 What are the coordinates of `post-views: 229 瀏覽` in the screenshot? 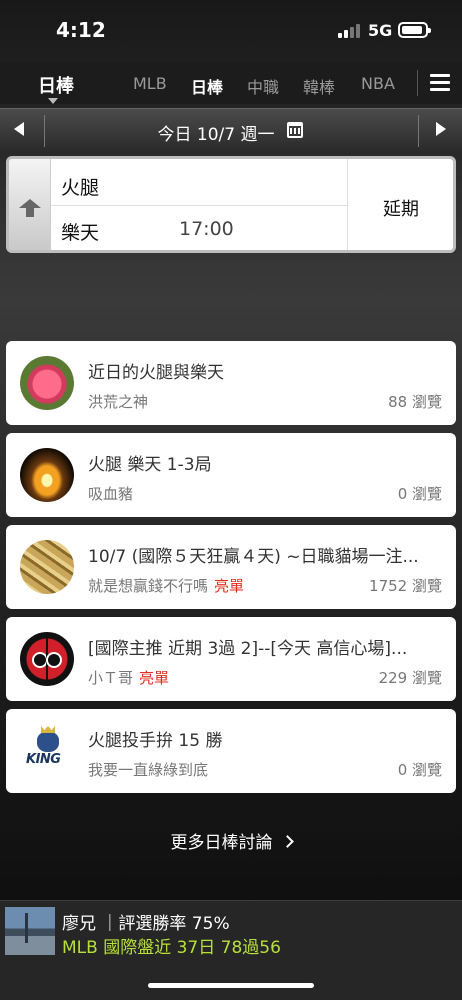 It's located at (410, 678).